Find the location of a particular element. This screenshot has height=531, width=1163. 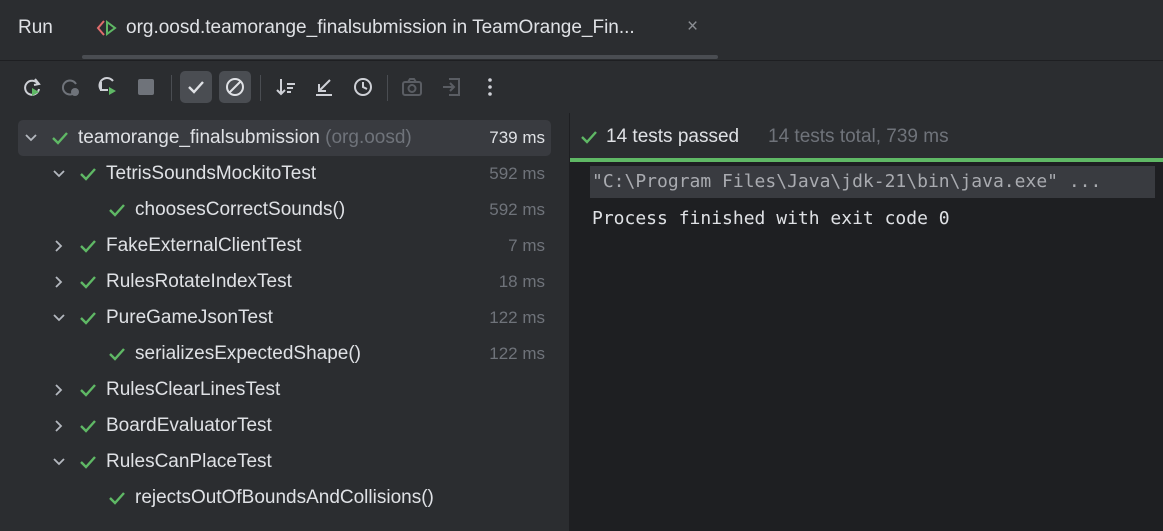

show-ignored-button is located at coordinates (235, 87).